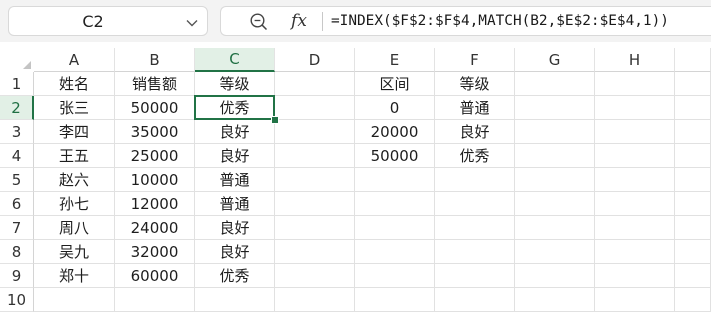  I want to click on cell-e6, so click(395, 204).